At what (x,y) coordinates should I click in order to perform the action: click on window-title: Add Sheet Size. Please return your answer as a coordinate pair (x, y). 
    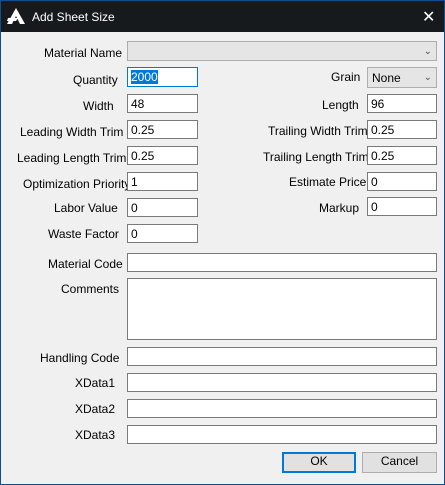
    Looking at the image, I should click on (73, 17).